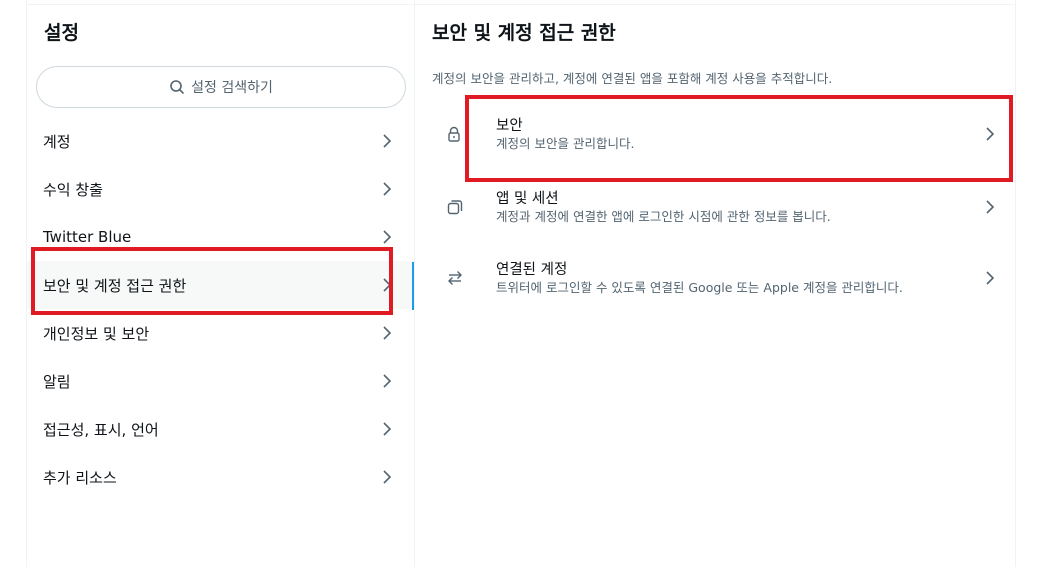 The height and width of the screenshot is (567, 1051). What do you see at coordinates (232, 88) in the screenshot?
I see `search-placeholder: 설정 검색하기` at bounding box center [232, 88].